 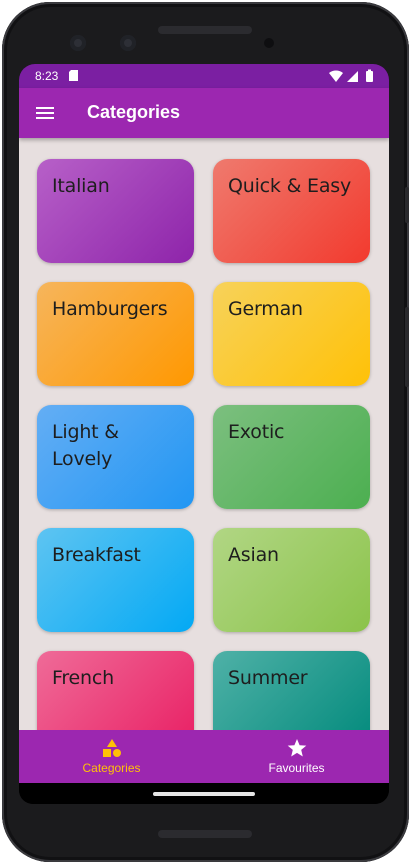 I want to click on system-navigation-area, so click(x=204, y=793).